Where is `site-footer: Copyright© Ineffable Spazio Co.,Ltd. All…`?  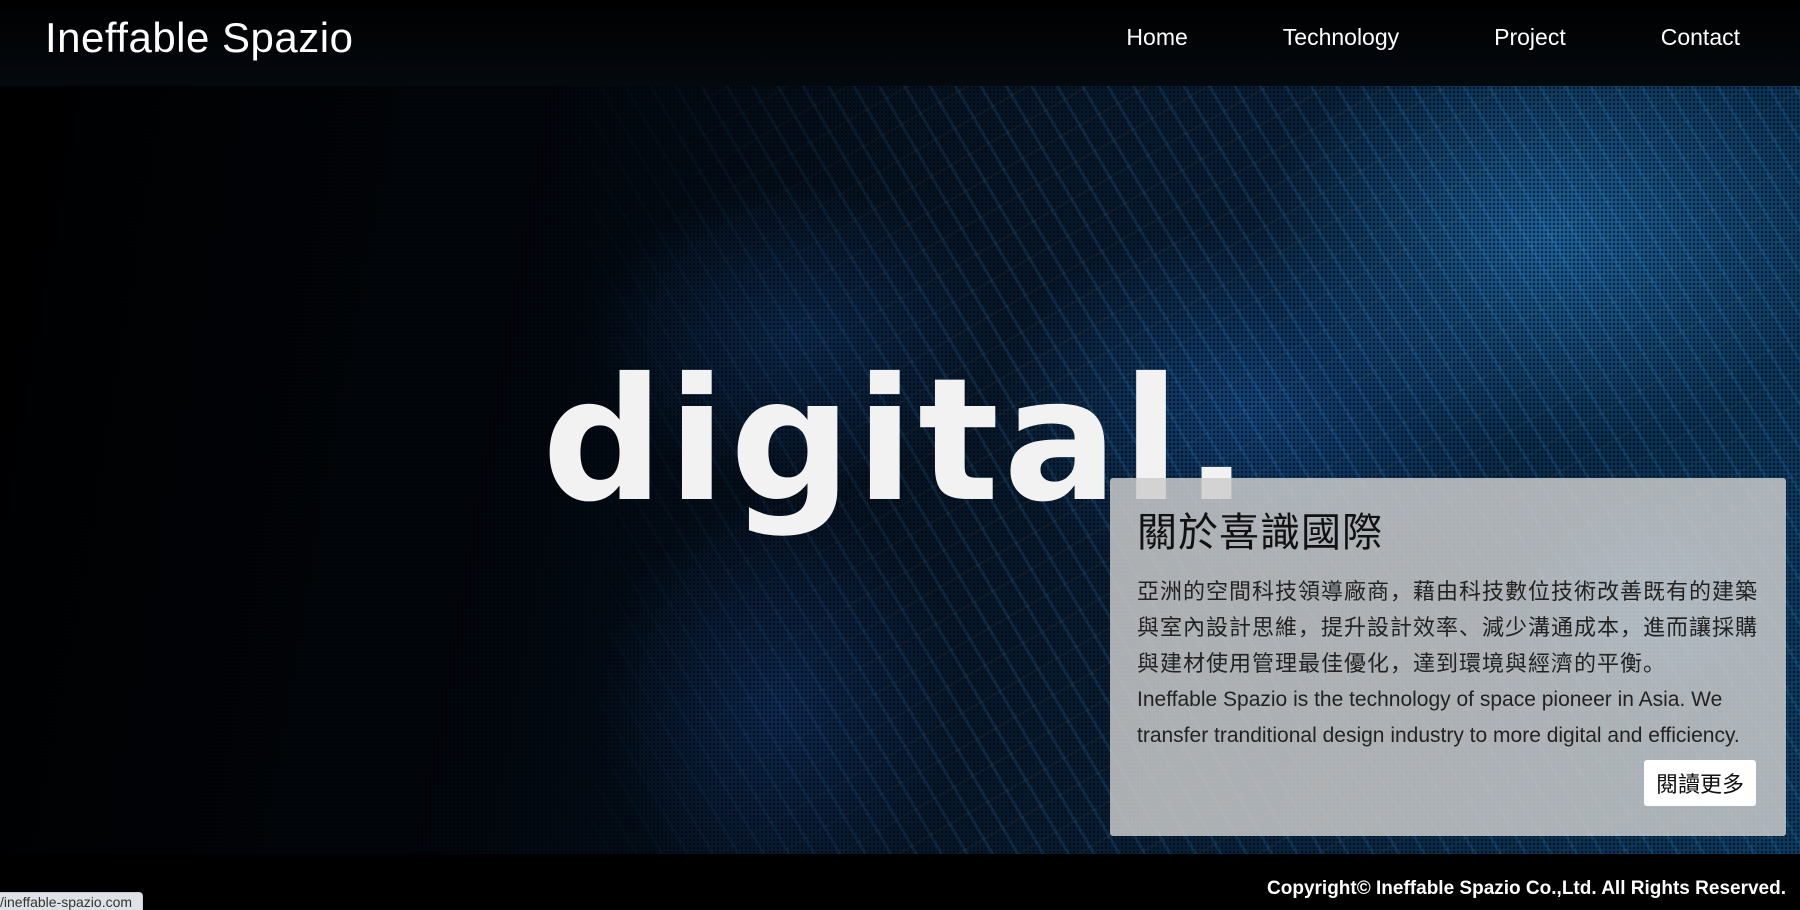
site-footer: Copyright© Ineffable Spazio Co.,Ltd. All… is located at coordinates (900, 882).